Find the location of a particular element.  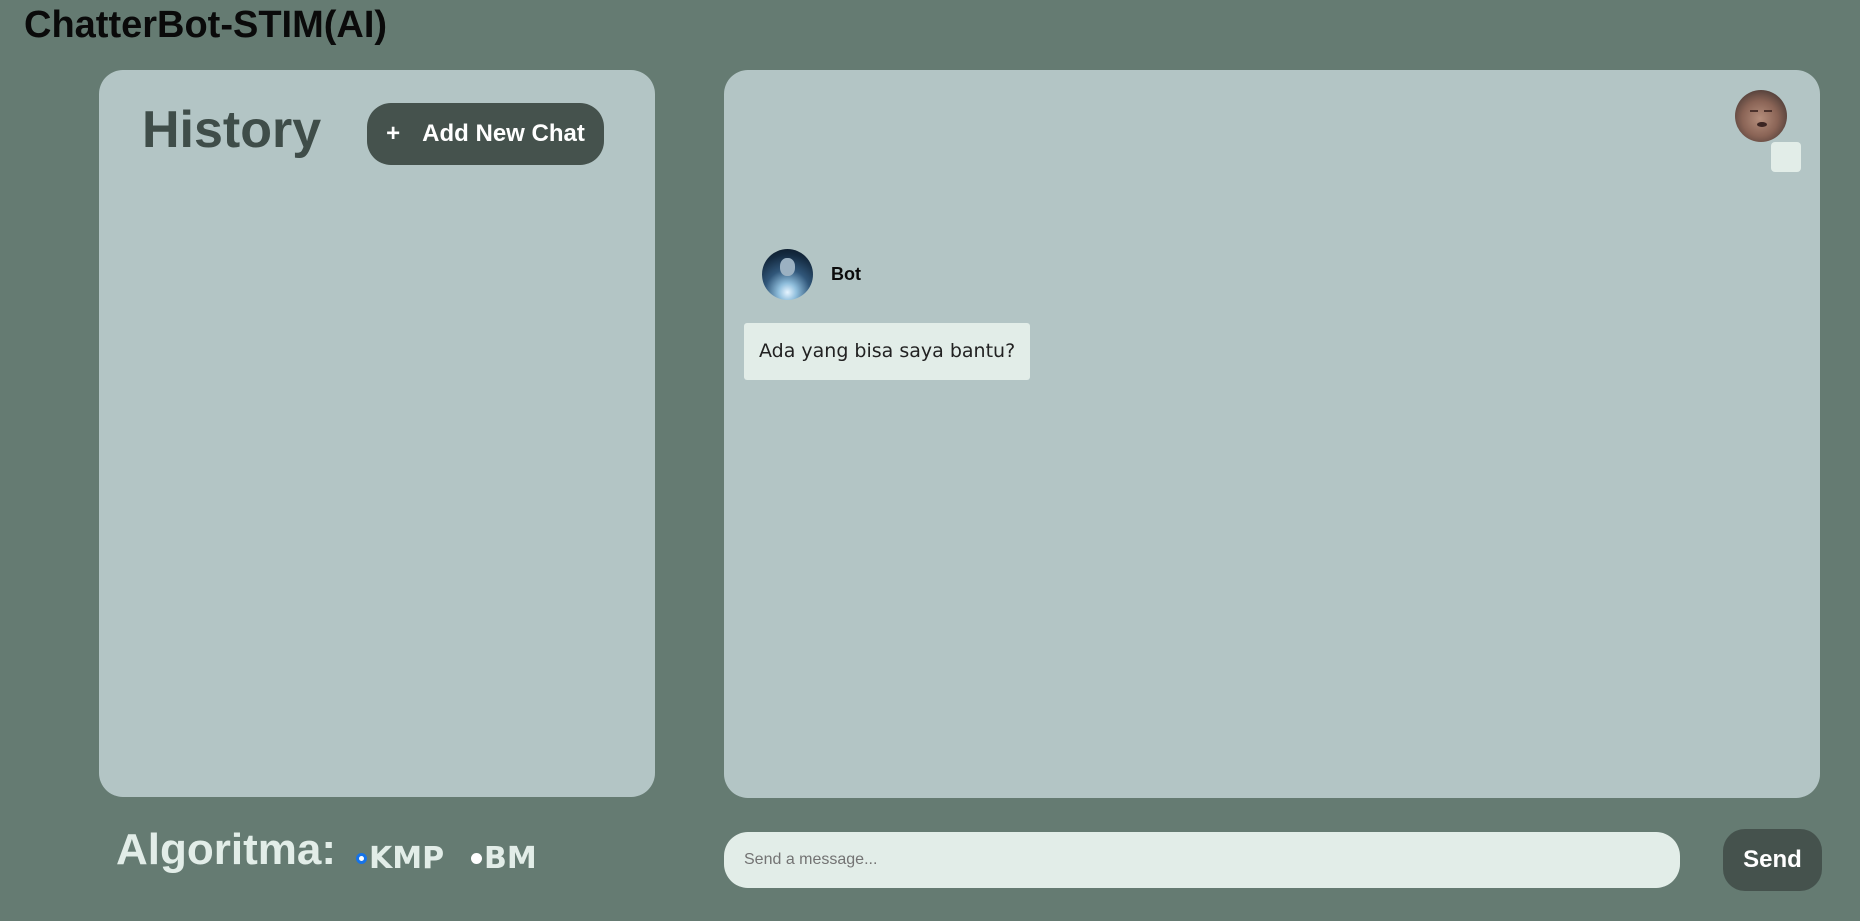

add-new-chat-button: + Add New Chat is located at coordinates (485, 134).